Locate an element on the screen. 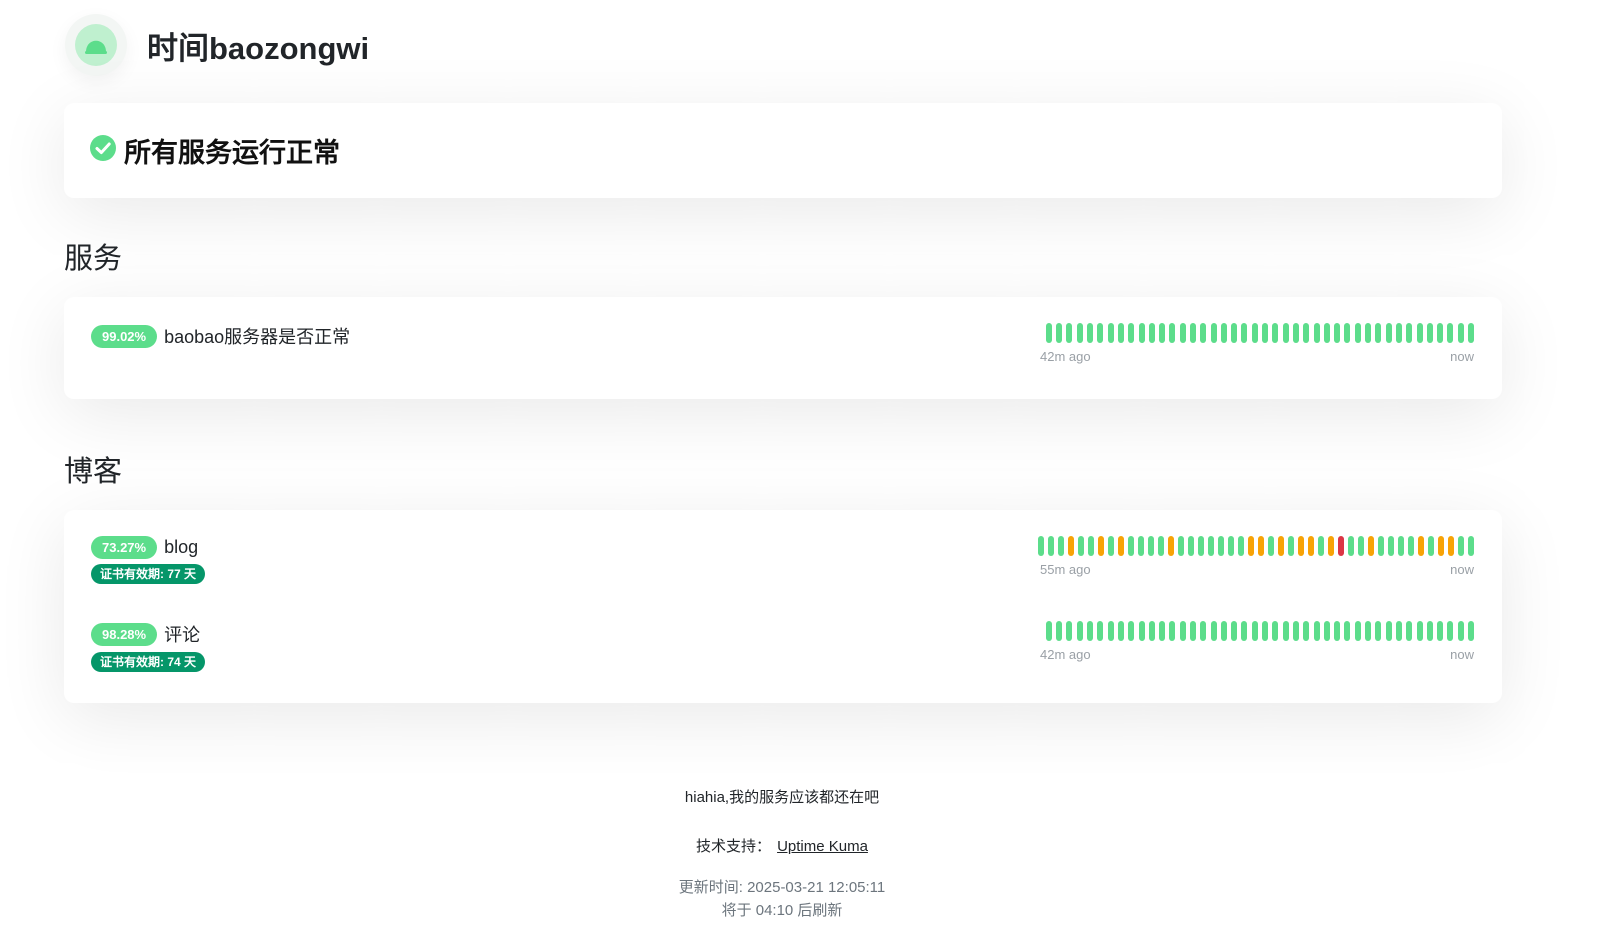  monitor-name: baobao服务器是否正常 is located at coordinates (257, 336).